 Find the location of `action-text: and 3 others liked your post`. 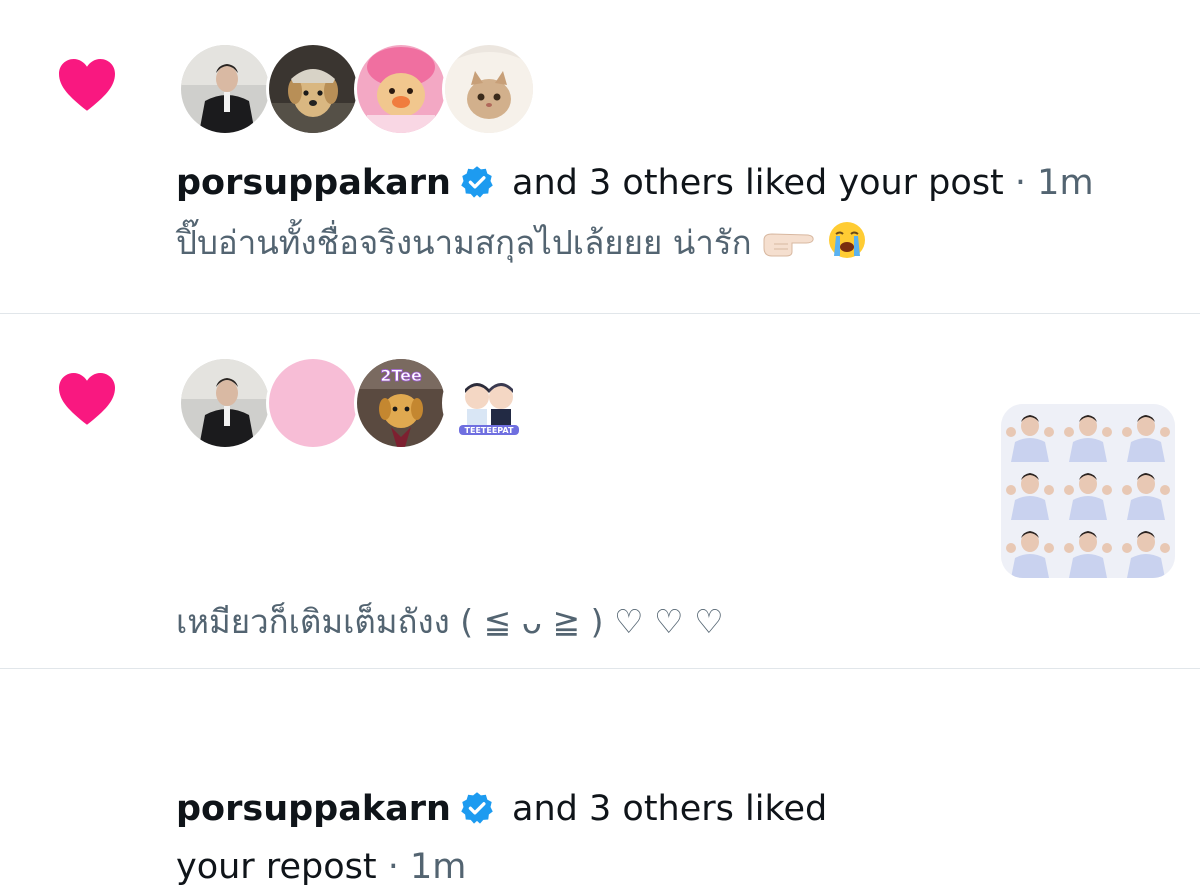

action-text: and 3 others liked your post is located at coordinates (752, 183).